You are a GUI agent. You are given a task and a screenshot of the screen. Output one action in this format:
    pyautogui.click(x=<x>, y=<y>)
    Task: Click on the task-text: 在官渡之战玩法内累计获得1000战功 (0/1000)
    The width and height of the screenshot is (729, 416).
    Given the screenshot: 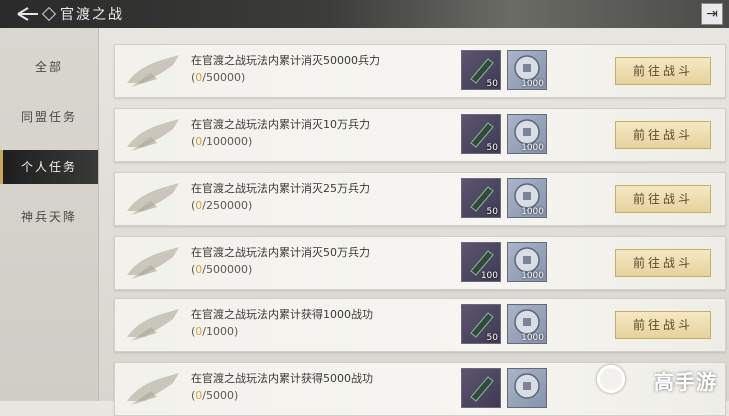 What is the action you would take?
    pyautogui.click(x=321, y=323)
    